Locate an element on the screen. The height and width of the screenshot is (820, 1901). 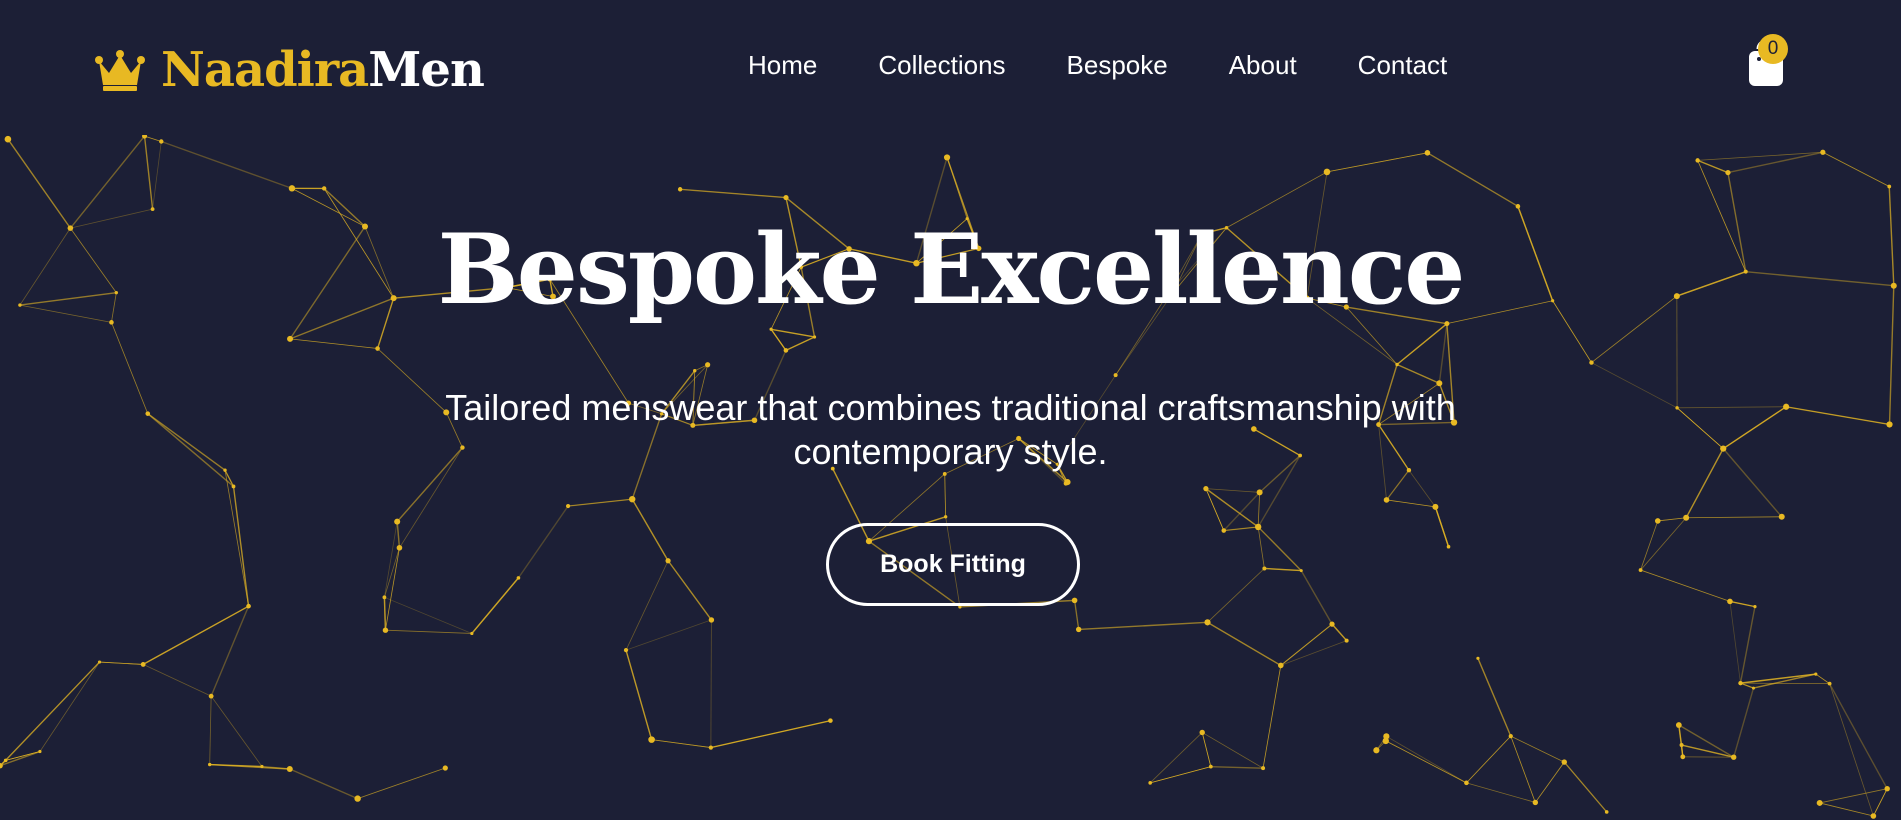
brand-name-part2: Men is located at coordinates (426, 70).